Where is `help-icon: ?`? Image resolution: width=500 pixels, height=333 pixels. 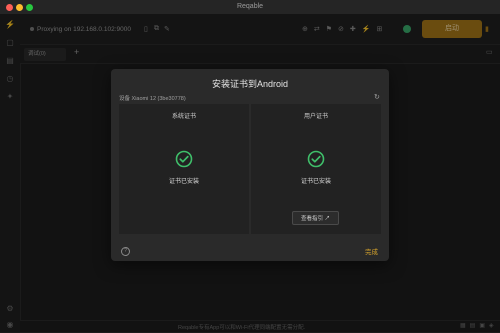
help-icon: ? is located at coordinates (125, 251).